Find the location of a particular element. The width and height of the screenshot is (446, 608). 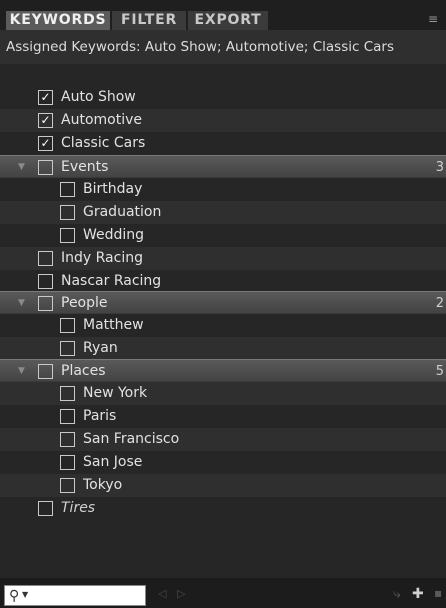

keyword-row: San Jose is located at coordinates (223, 462).